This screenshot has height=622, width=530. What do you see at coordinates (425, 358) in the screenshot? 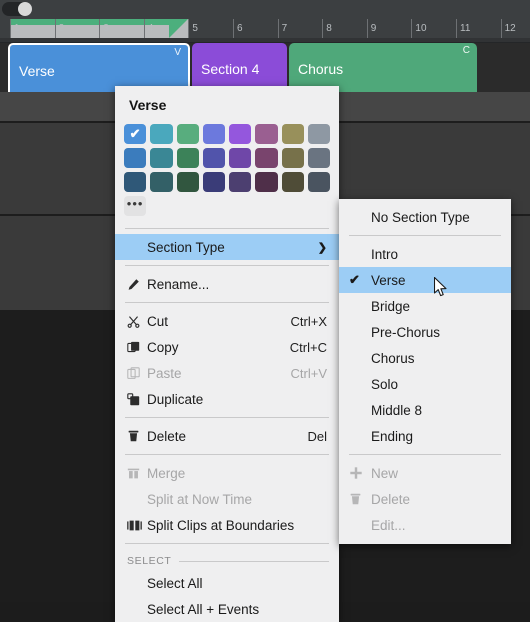
I see `submenu-item-chorus: Chorus` at bounding box center [425, 358].